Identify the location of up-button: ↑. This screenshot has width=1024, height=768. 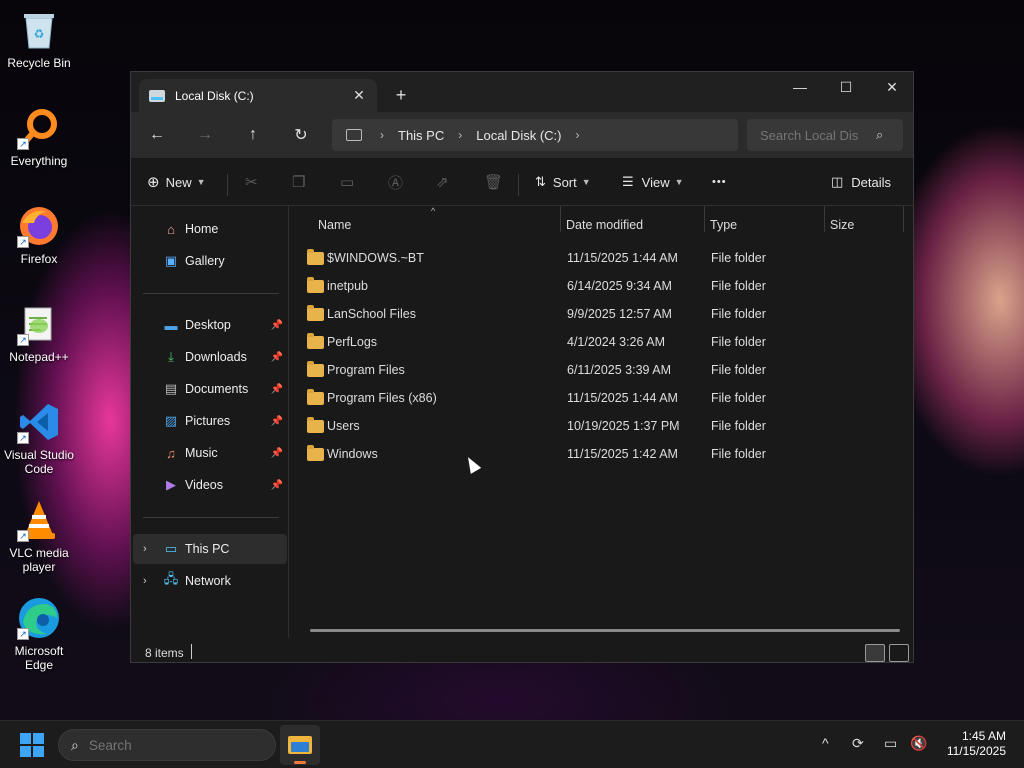
(253, 135).